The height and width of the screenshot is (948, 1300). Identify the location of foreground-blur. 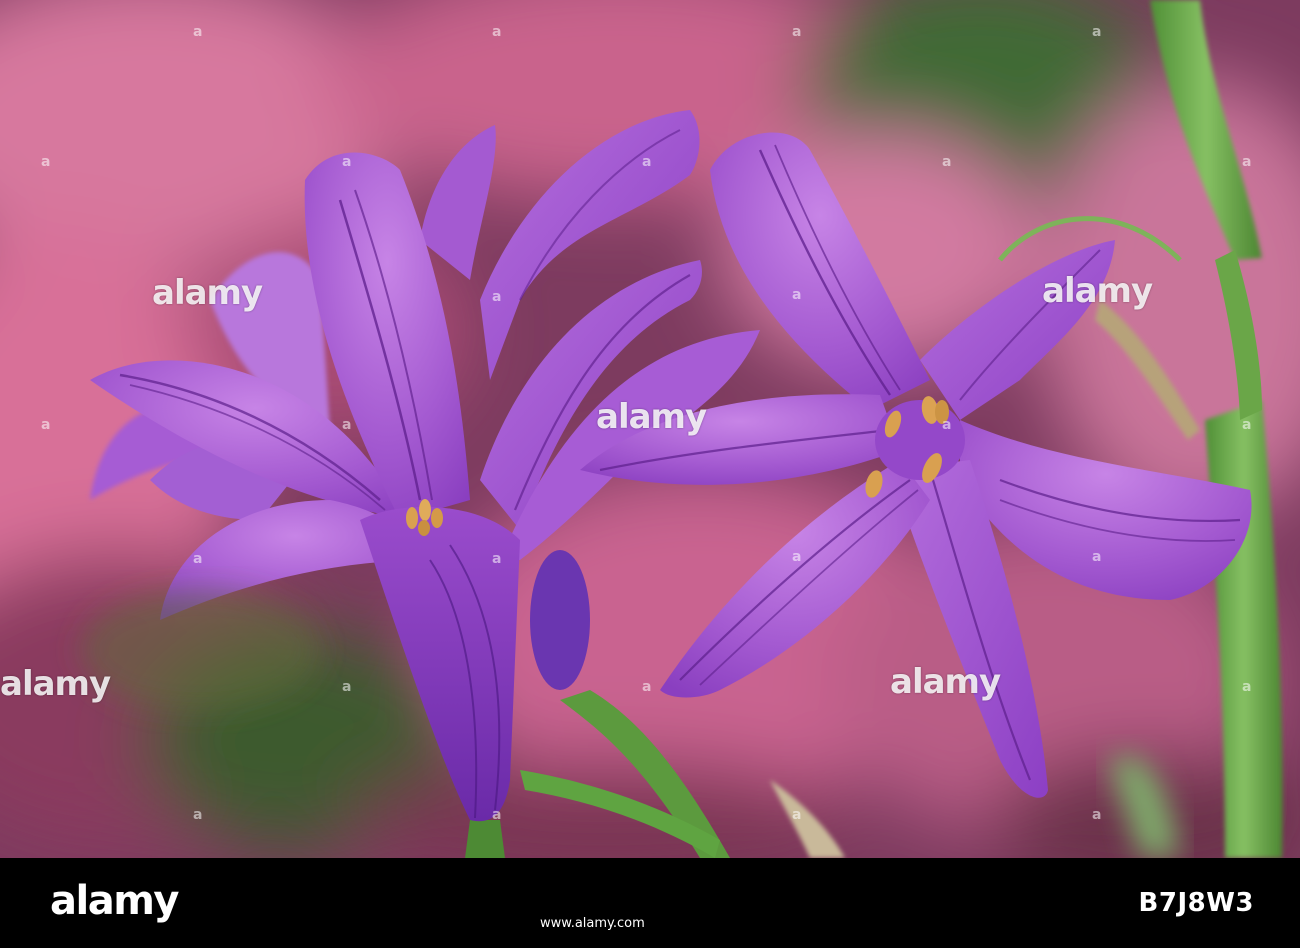
(200, 650).